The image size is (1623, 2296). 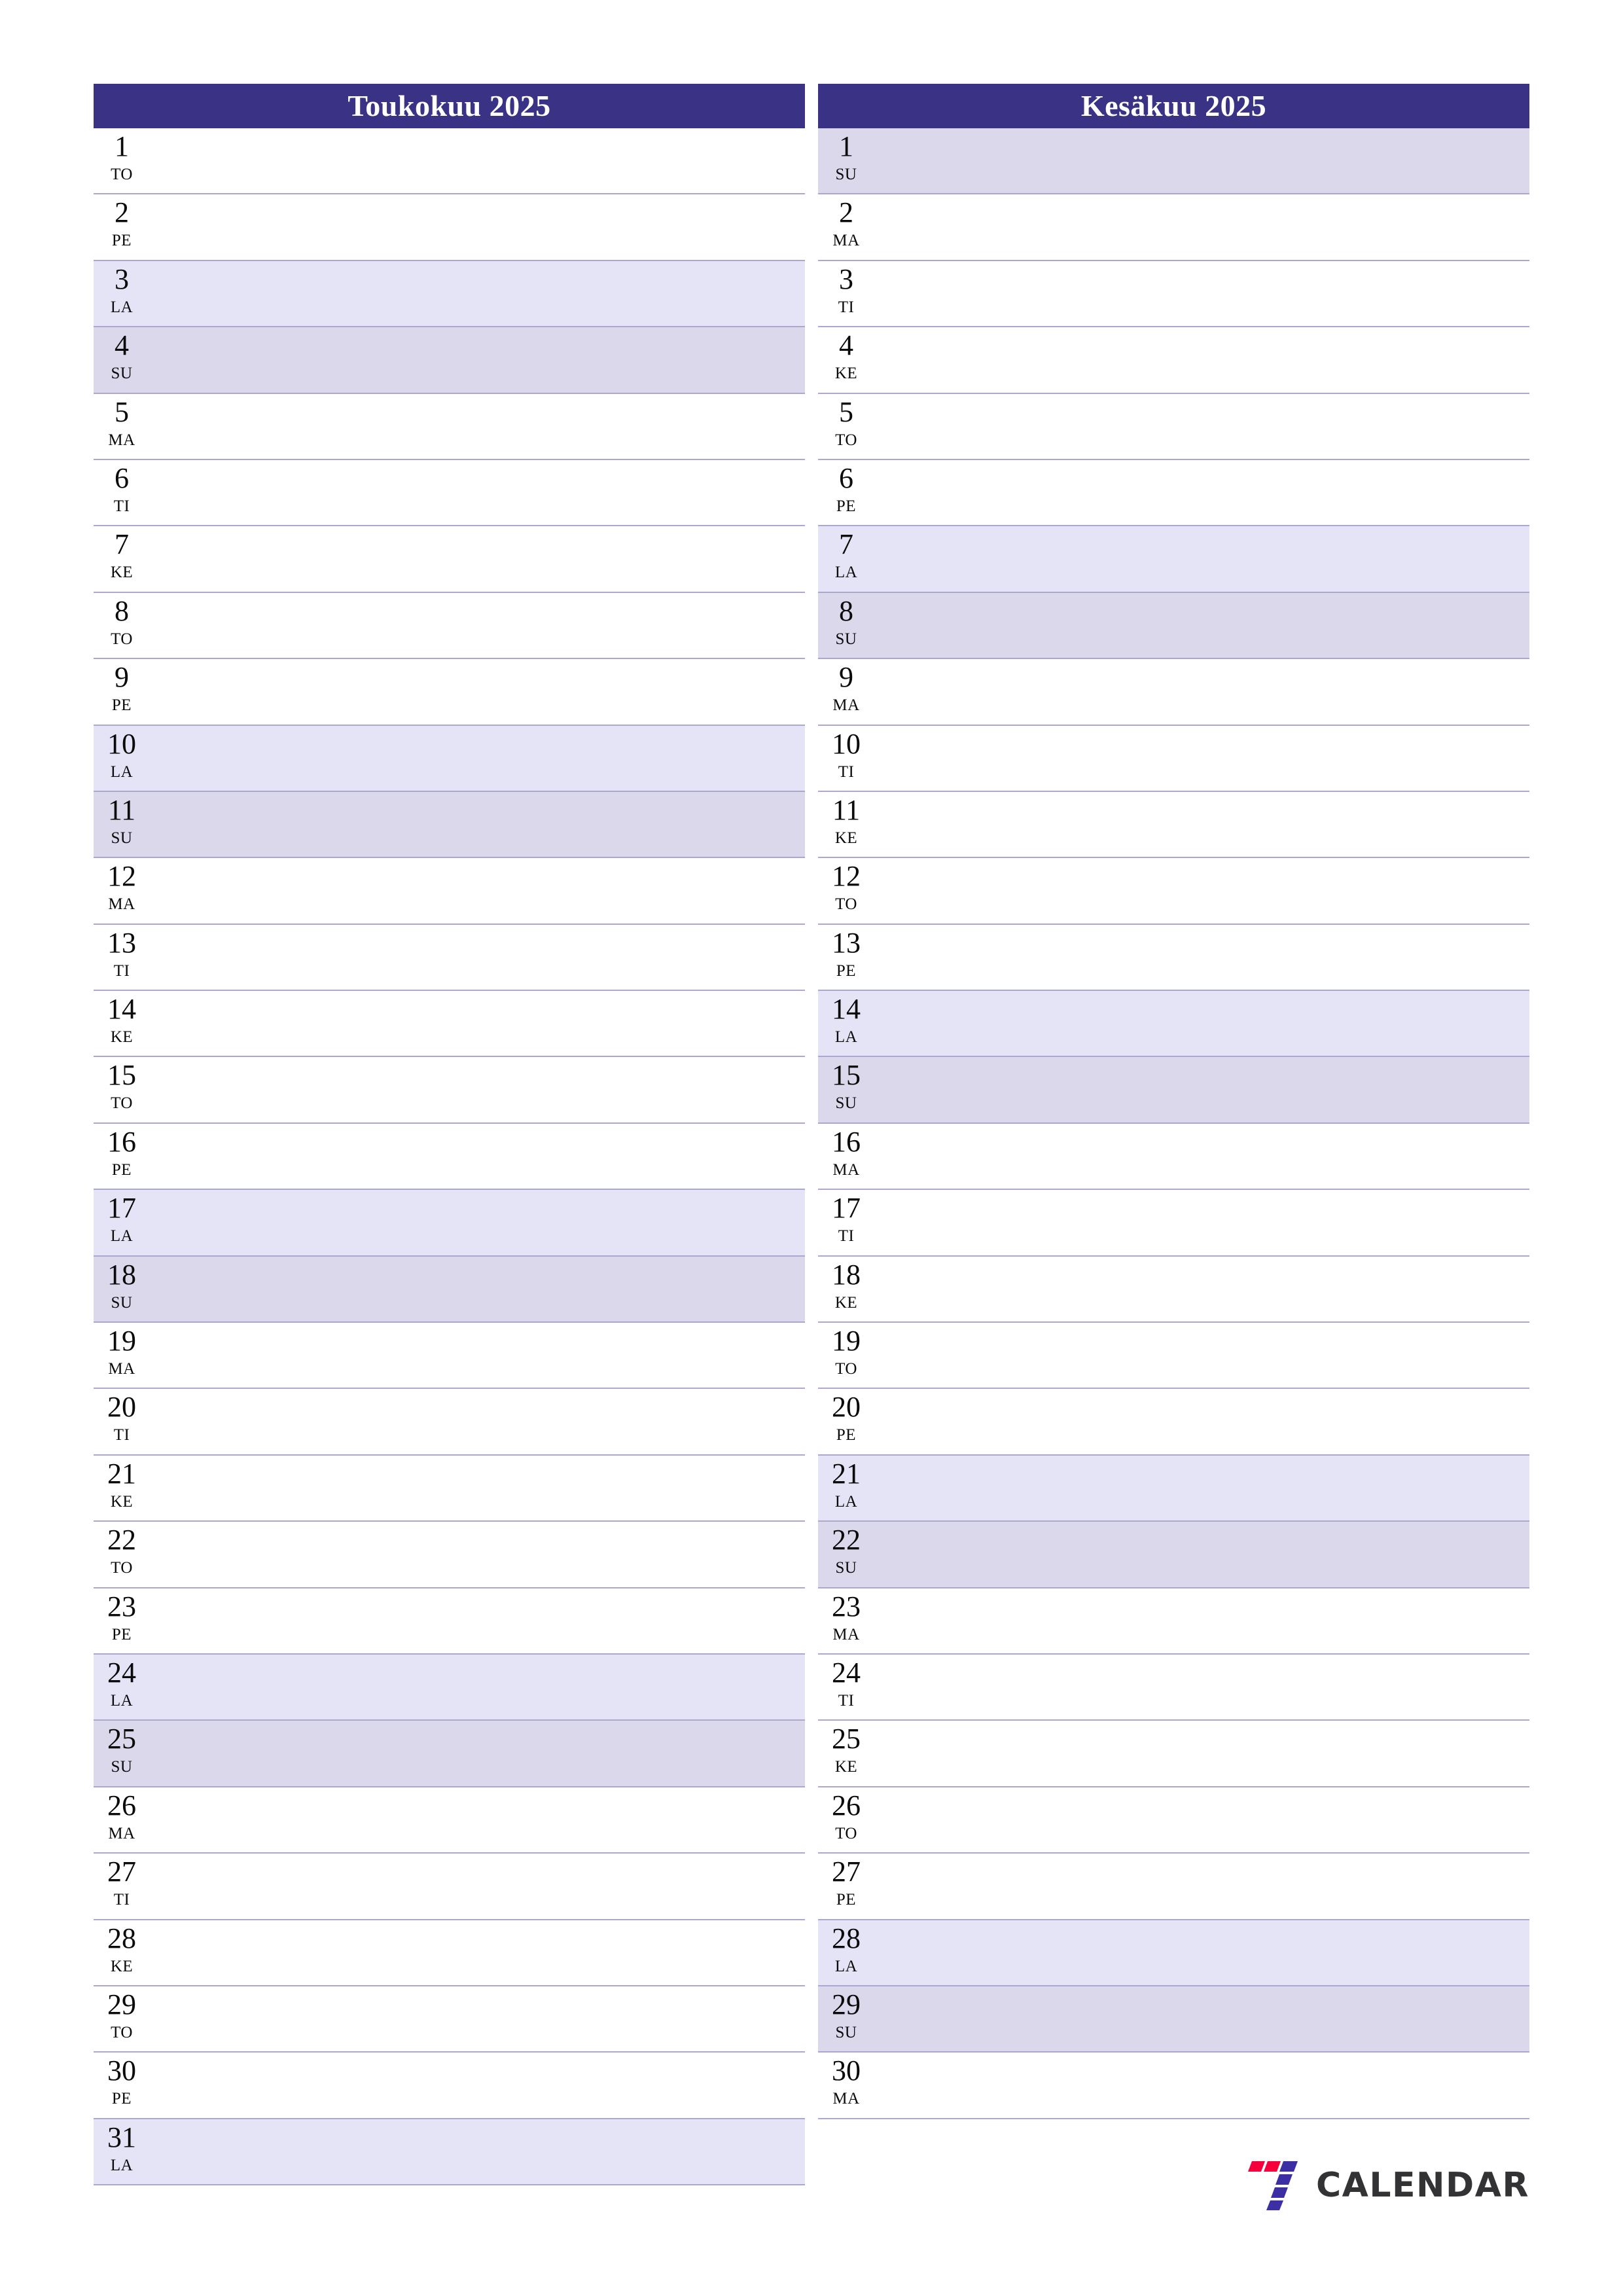 I want to click on day-row: 18 KE, so click(x=1173, y=1289).